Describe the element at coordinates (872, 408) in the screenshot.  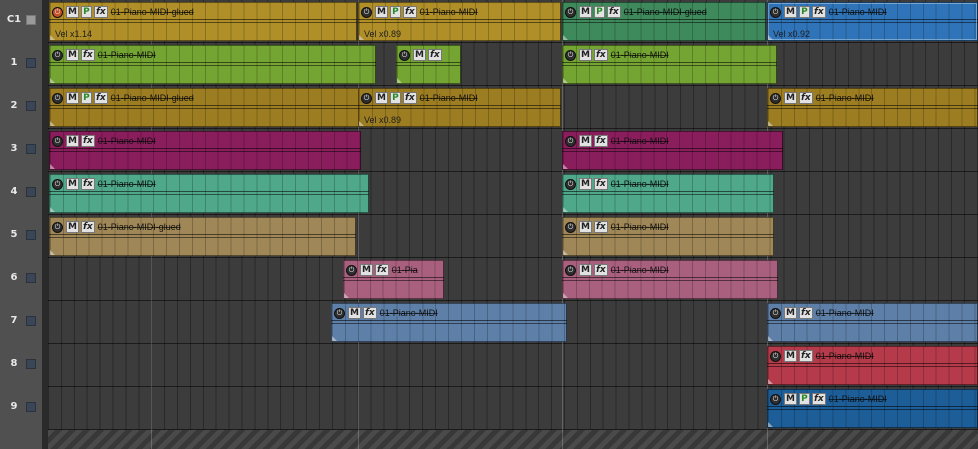
I see `midi-region: ⏻ M Pfx 01-Piano-MIDI` at that location.